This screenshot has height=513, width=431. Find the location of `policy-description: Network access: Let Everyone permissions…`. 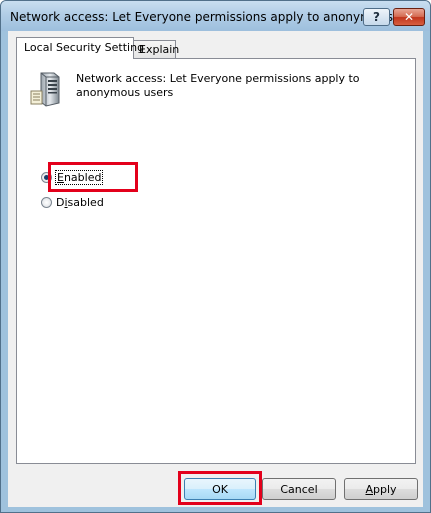

policy-description: Network access: Let Everyone permissions… is located at coordinates (218, 85).